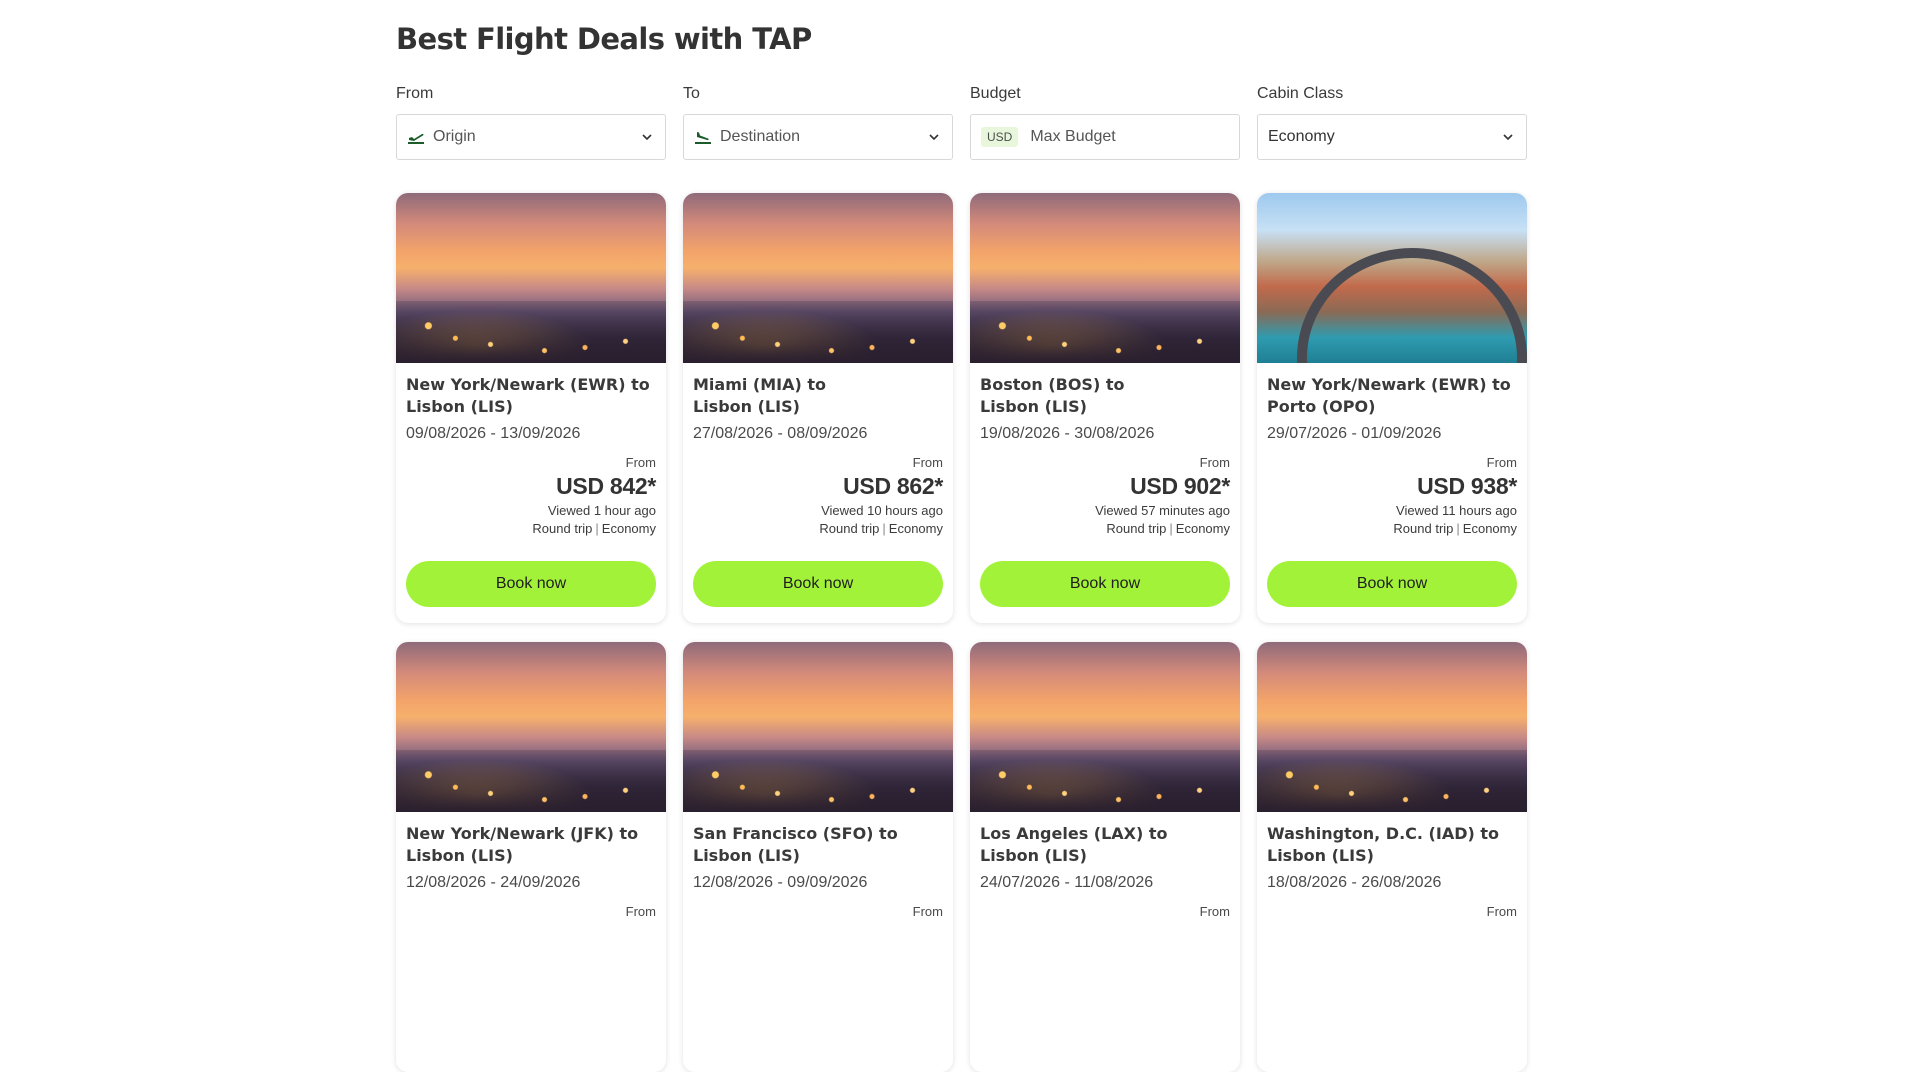 The image size is (1920, 1072). What do you see at coordinates (493, 882) in the screenshot?
I see `deal-dates: 12/08/2026 - 24/09/2026` at bounding box center [493, 882].